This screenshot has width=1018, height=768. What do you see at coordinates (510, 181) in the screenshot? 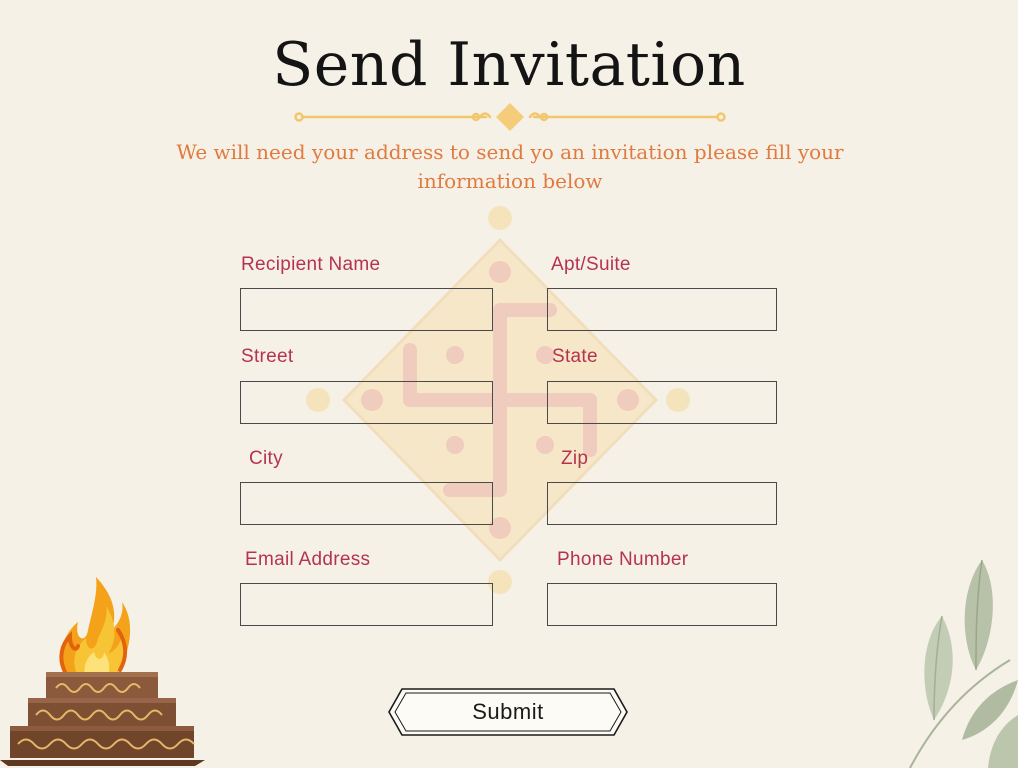
I see `subtitle-line-2: information below` at bounding box center [510, 181].